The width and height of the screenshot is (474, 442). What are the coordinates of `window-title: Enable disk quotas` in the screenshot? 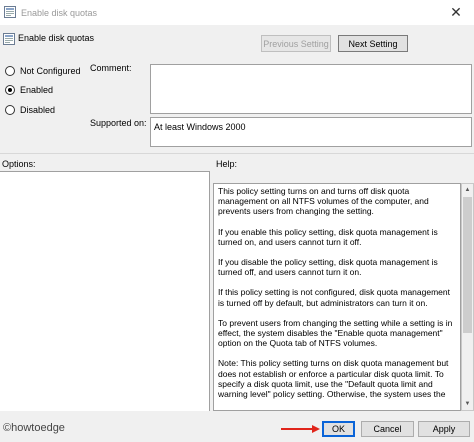 It's located at (59, 13).